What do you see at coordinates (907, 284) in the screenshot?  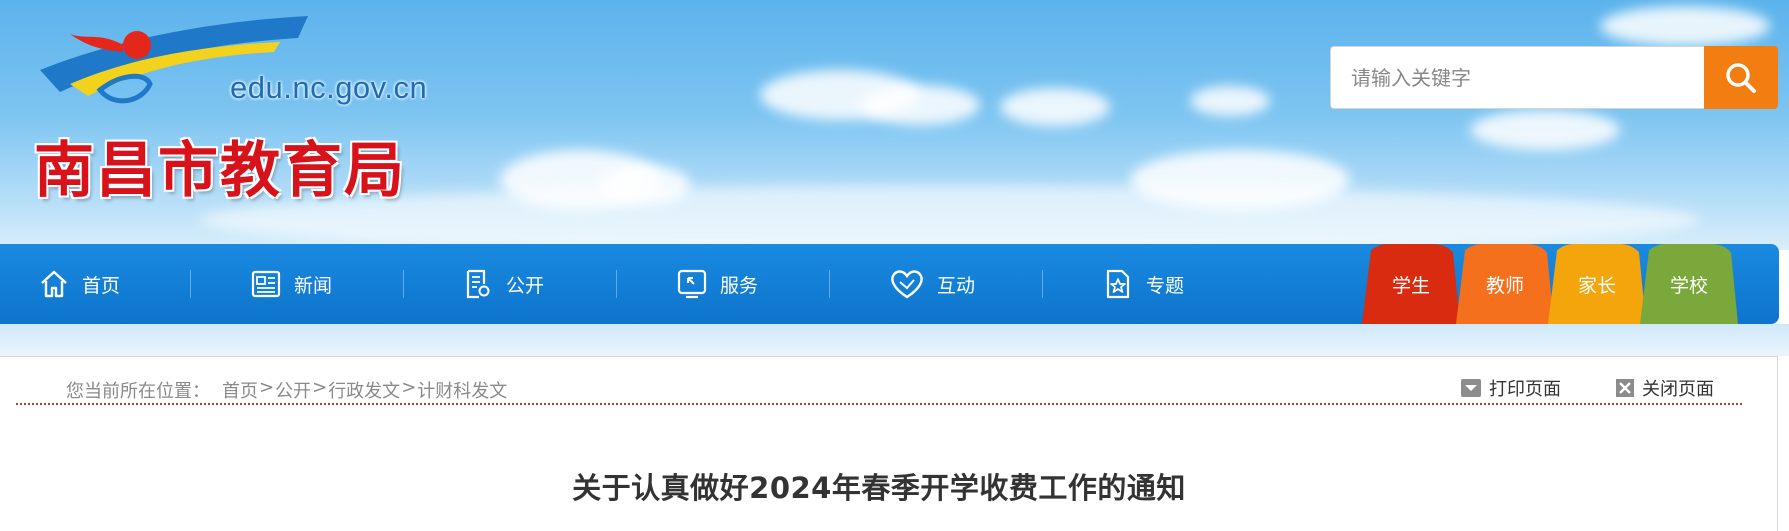 I see `heart-icon` at bounding box center [907, 284].